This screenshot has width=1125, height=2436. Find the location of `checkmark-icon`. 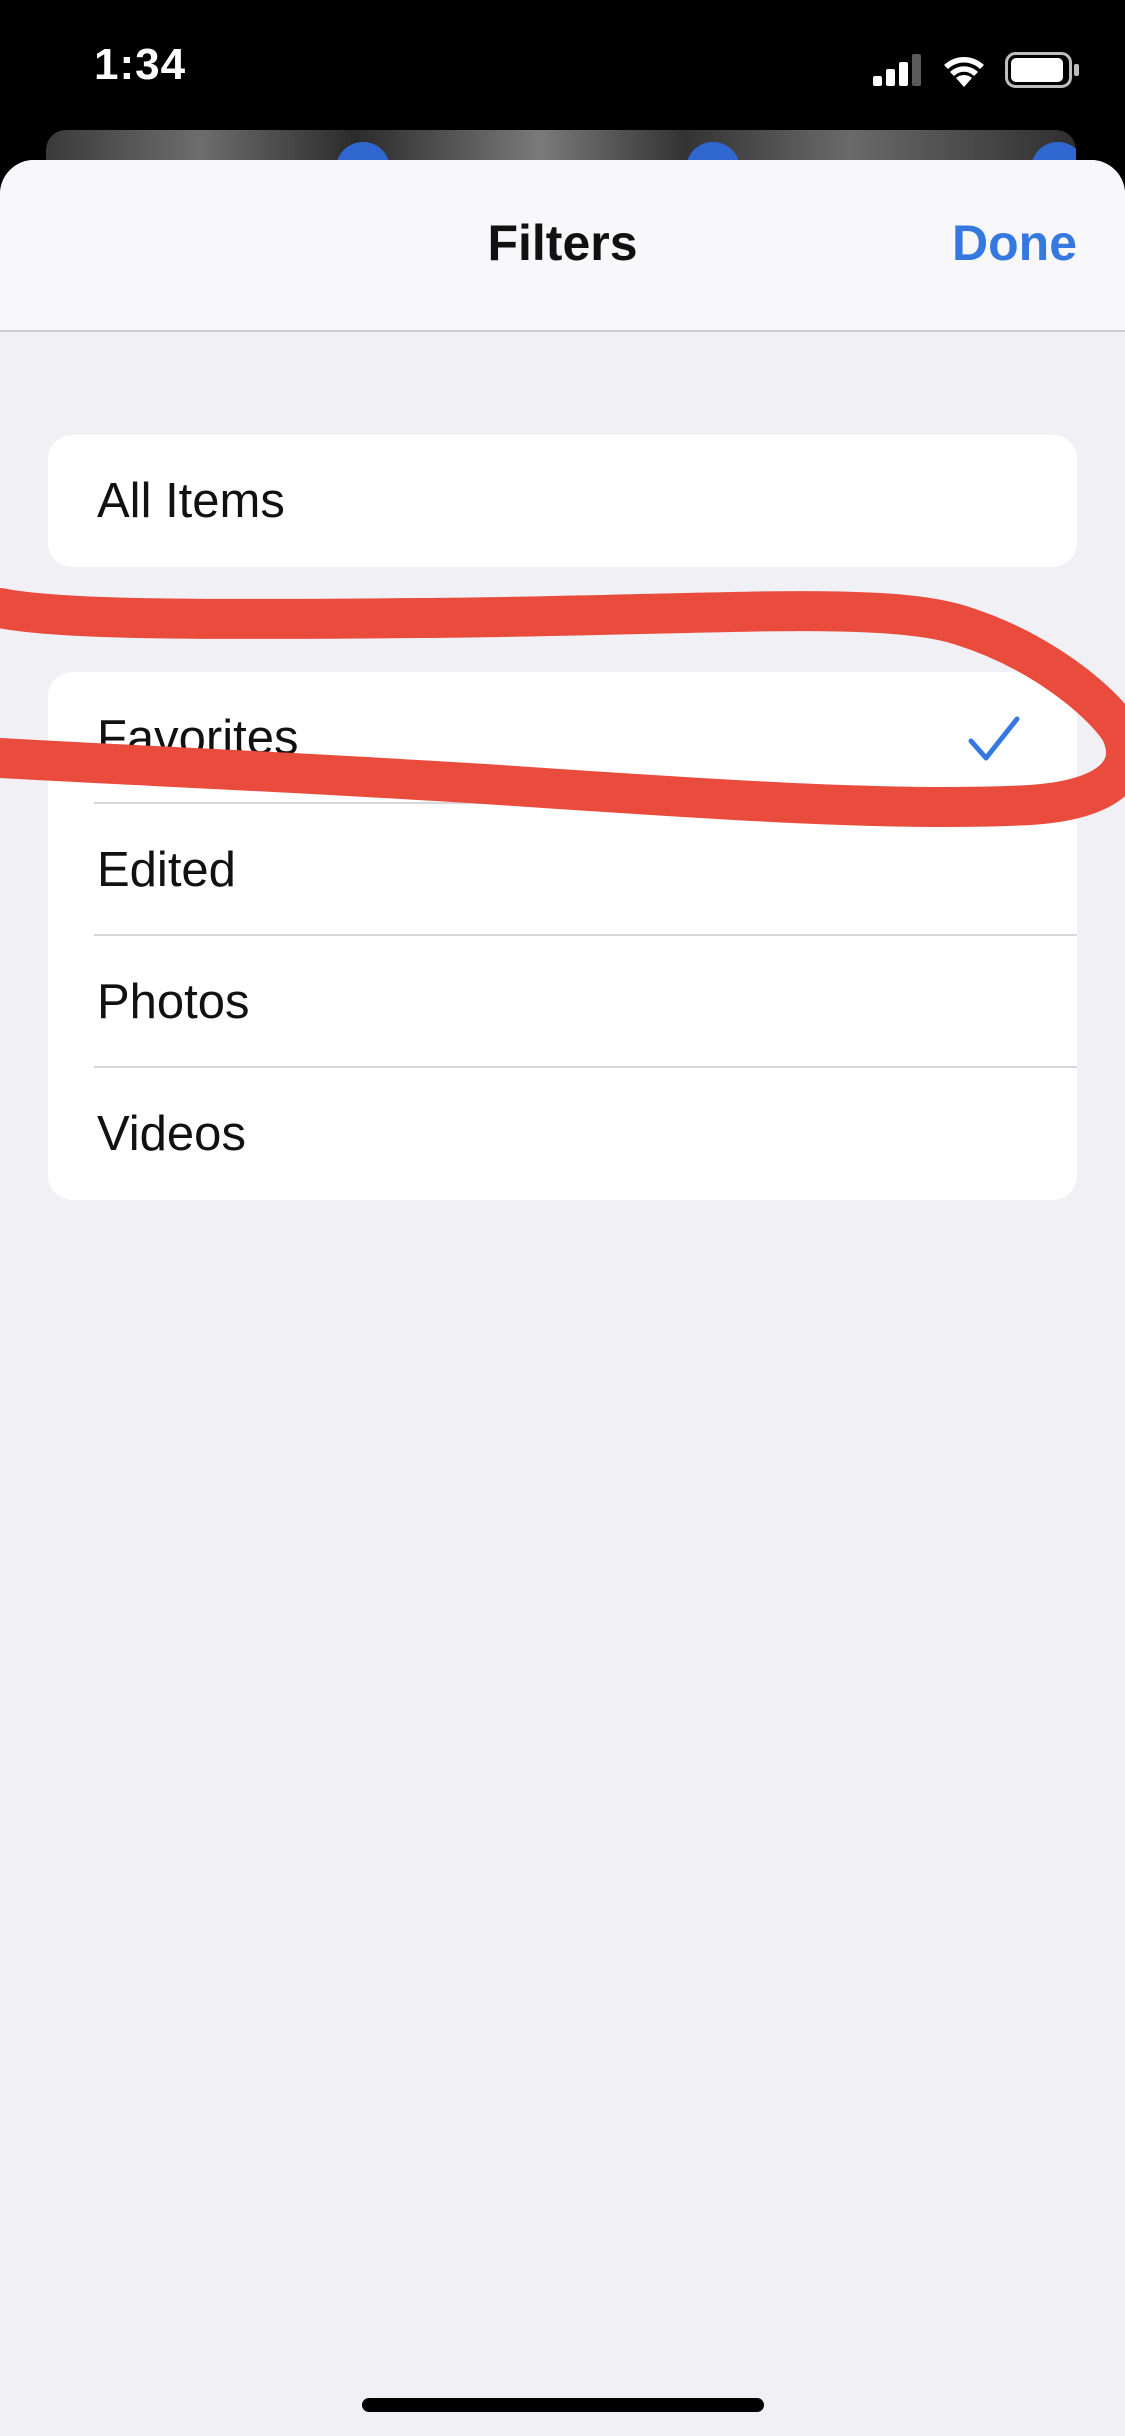

checkmark-icon is located at coordinates (994, 738).